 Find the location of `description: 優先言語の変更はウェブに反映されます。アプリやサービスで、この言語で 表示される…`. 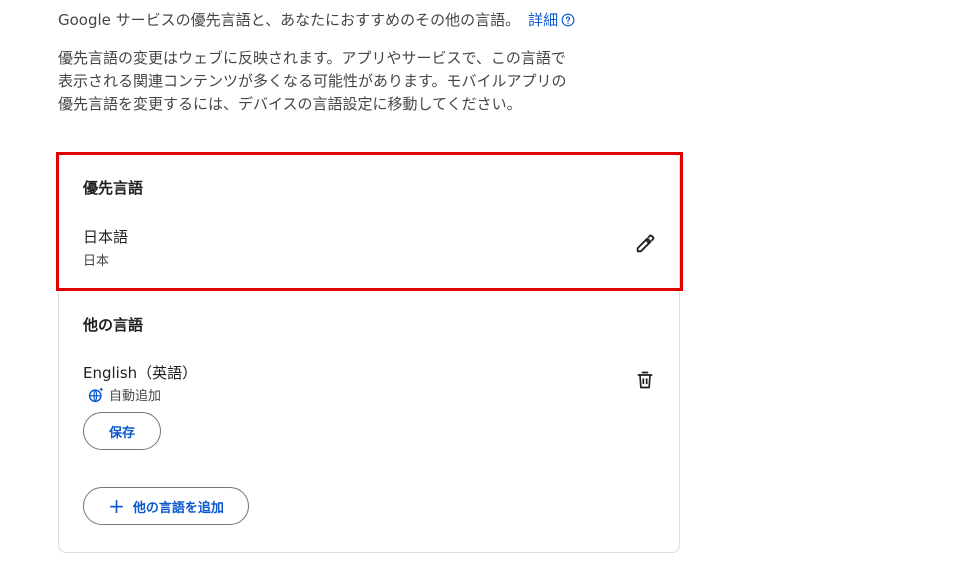

description: 優先言語の変更はウェブに反映されます。アプリやサービスで、この言語で 表示される… is located at coordinates (338, 81).